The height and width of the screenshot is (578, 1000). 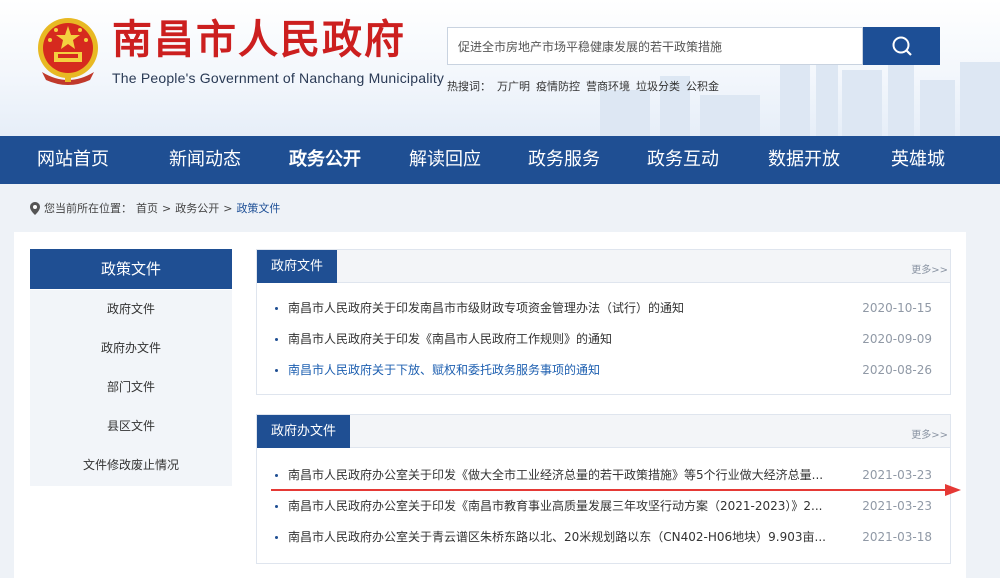 I want to click on panel-tab: 政府文件, so click(x=297, y=266).